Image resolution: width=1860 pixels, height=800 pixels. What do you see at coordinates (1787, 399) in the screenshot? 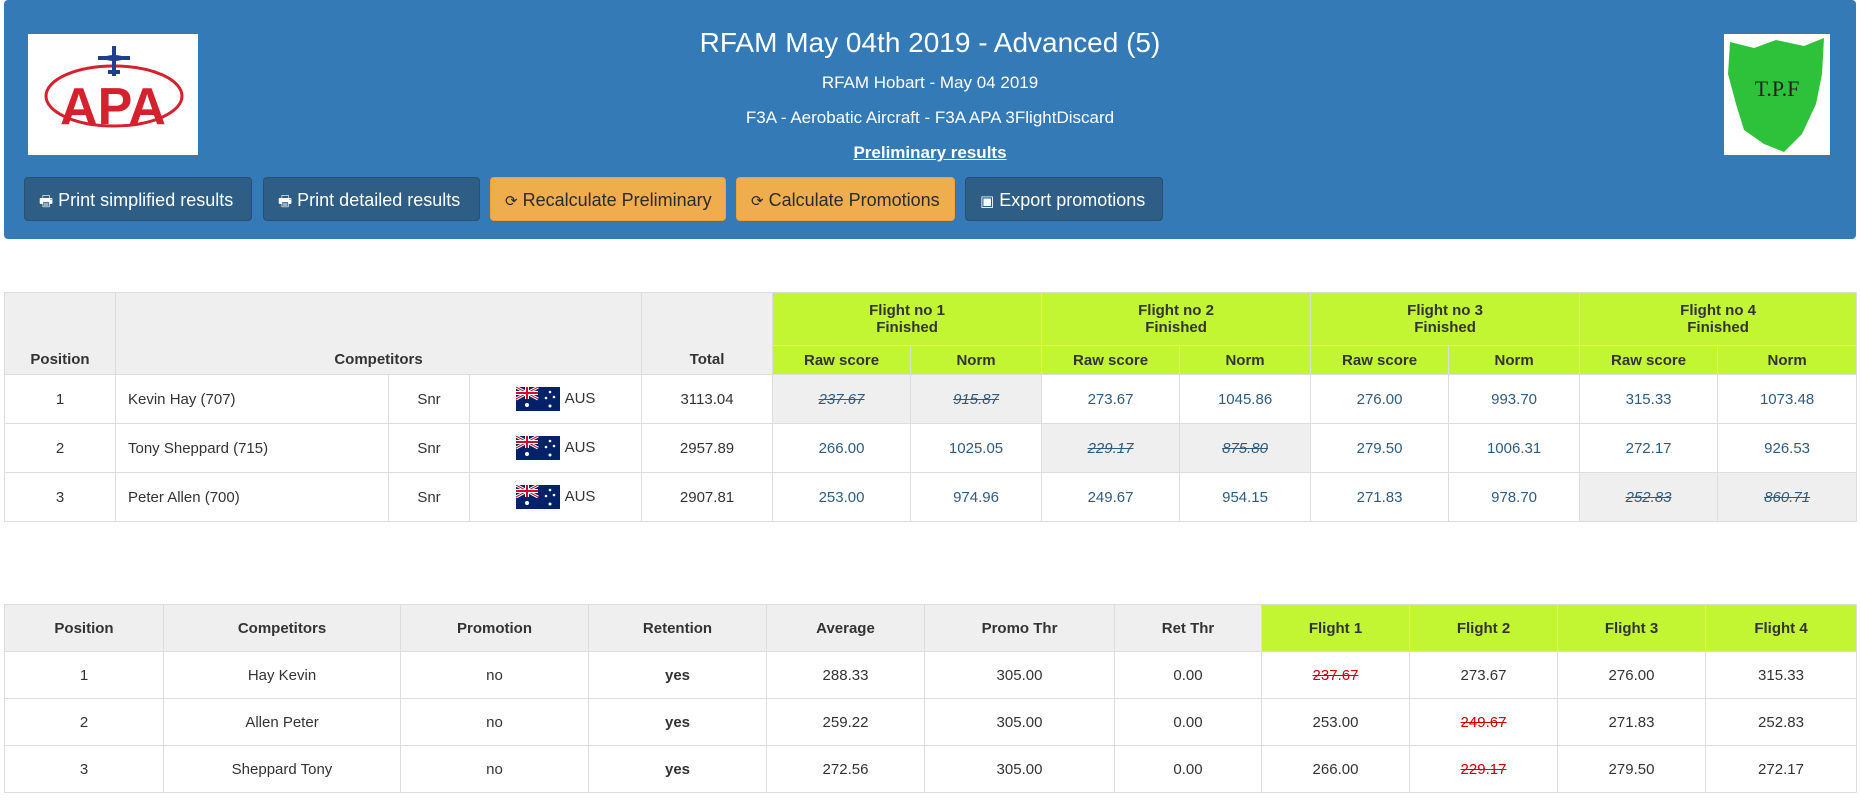
I see `norm-score-cell: 1073.48` at bounding box center [1787, 399].